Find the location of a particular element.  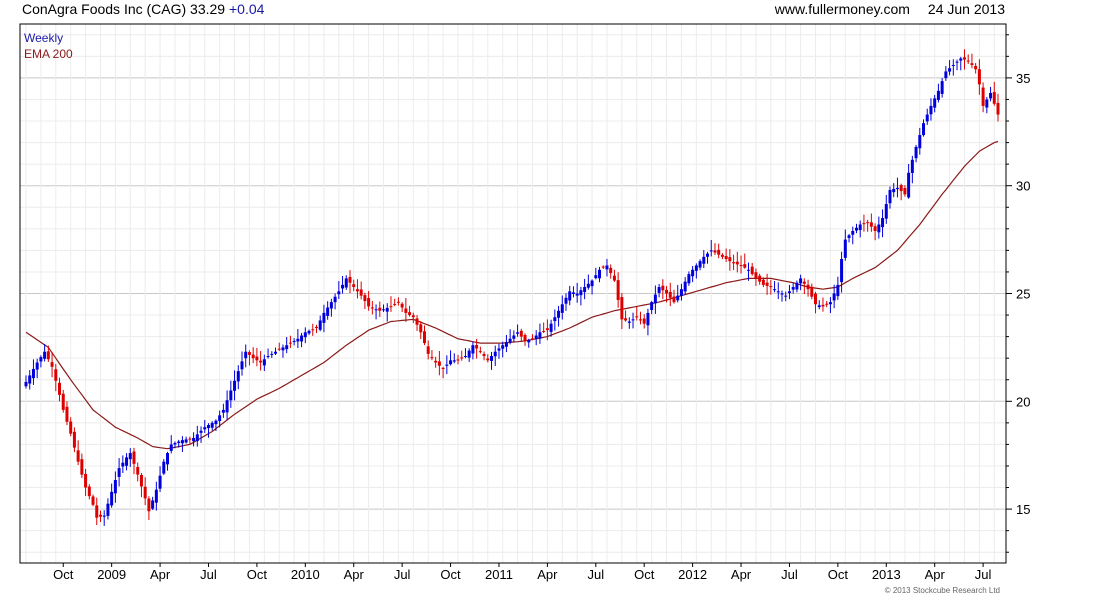

y-tick-label: 30 is located at coordinates (1023, 186).